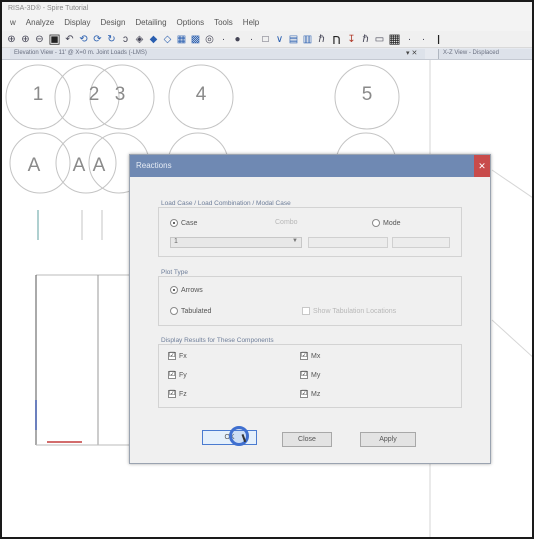 The width and height of the screenshot is (534, 539). Describe the element at coordinates (310, 394) in the screenshot. I see `mz-checkbox: ☑ Mz` at that location.